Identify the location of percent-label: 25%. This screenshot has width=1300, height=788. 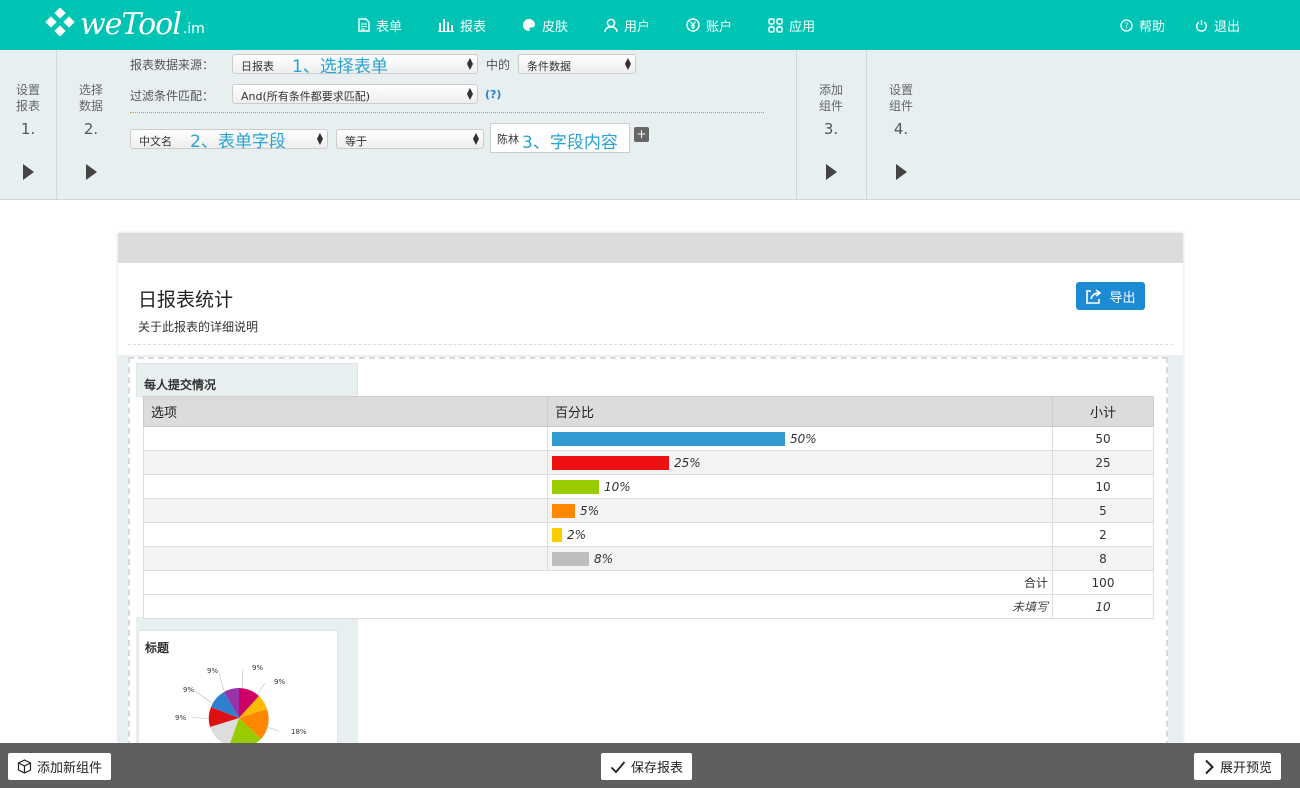
(687, 462).